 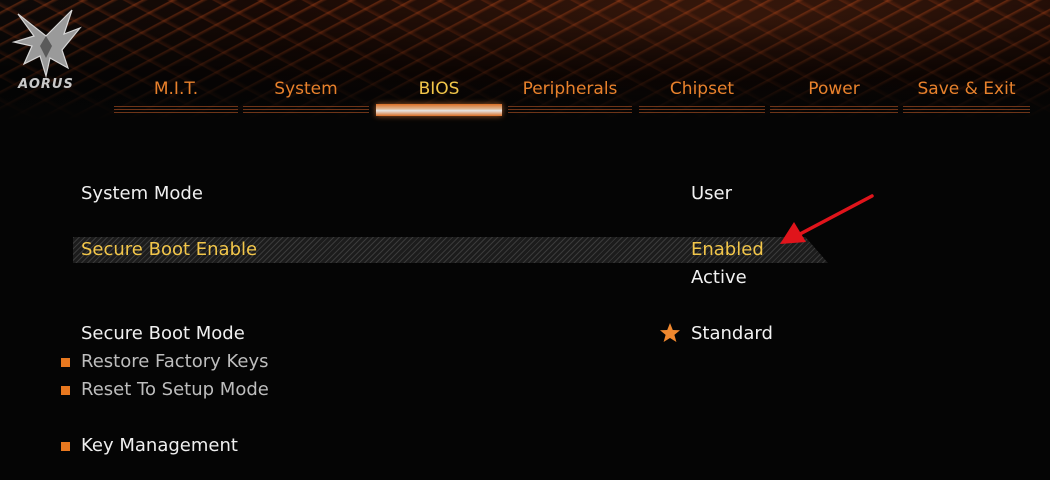 What do you see at coordinates (142, 193) in the screenshot?
I see `system-mode-label: System Mode` at bounding box center [142, 193].